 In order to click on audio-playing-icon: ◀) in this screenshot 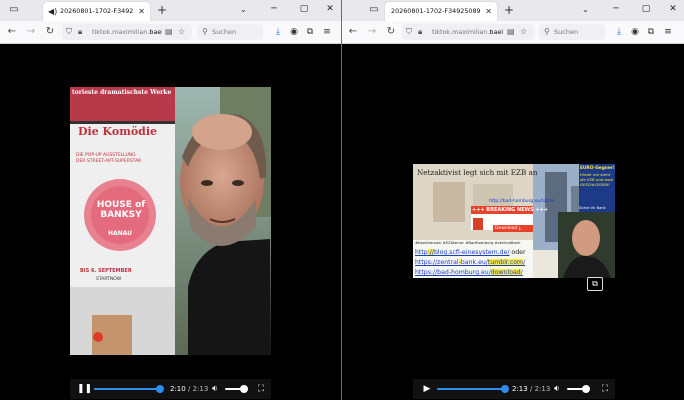, I will do `click(52, 11)`.